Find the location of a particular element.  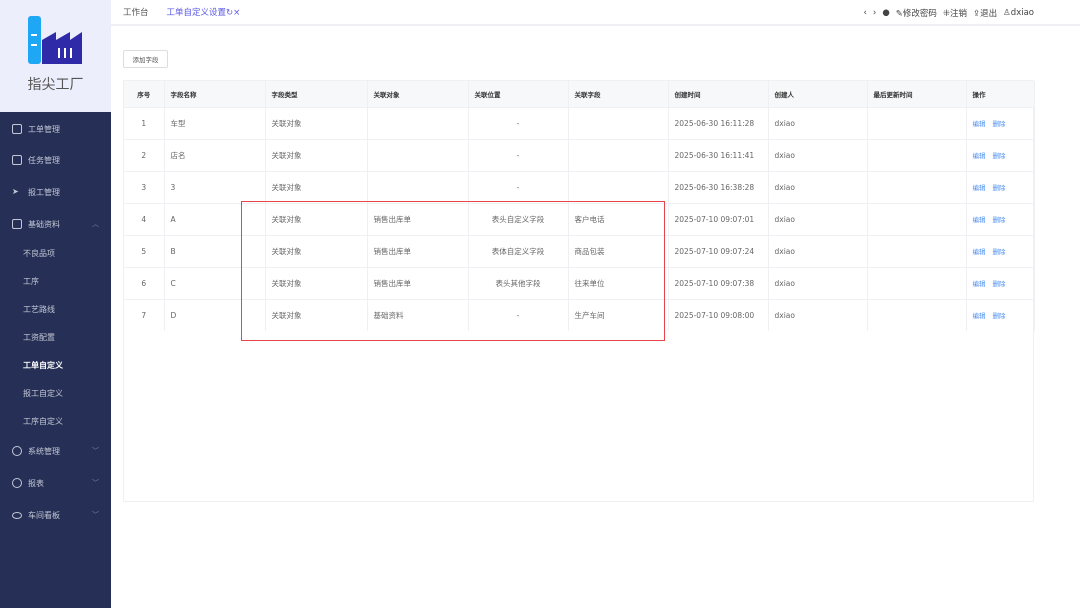

table-row: 3 3 关联对象 -2025-06-30 16:38:28 dxiao 编辑 删除 is located at coordinates (579, 186).